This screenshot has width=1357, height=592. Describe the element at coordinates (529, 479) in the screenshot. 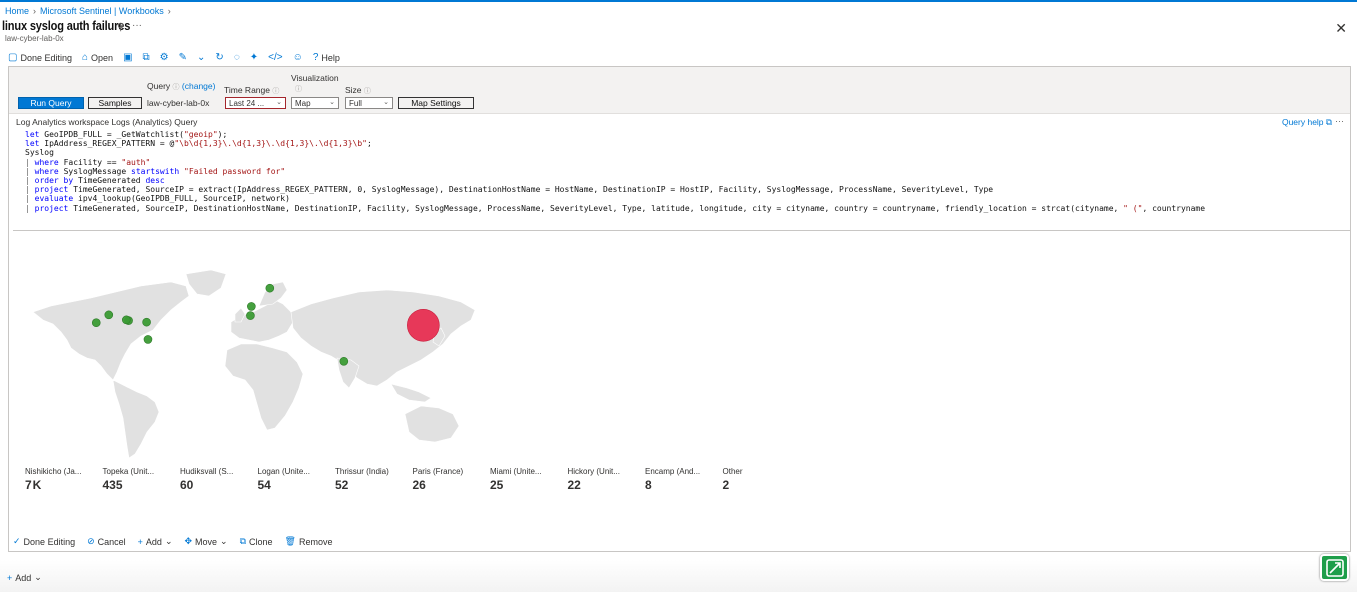

I see `legend-item: Miami (Unite... 25` at that location.